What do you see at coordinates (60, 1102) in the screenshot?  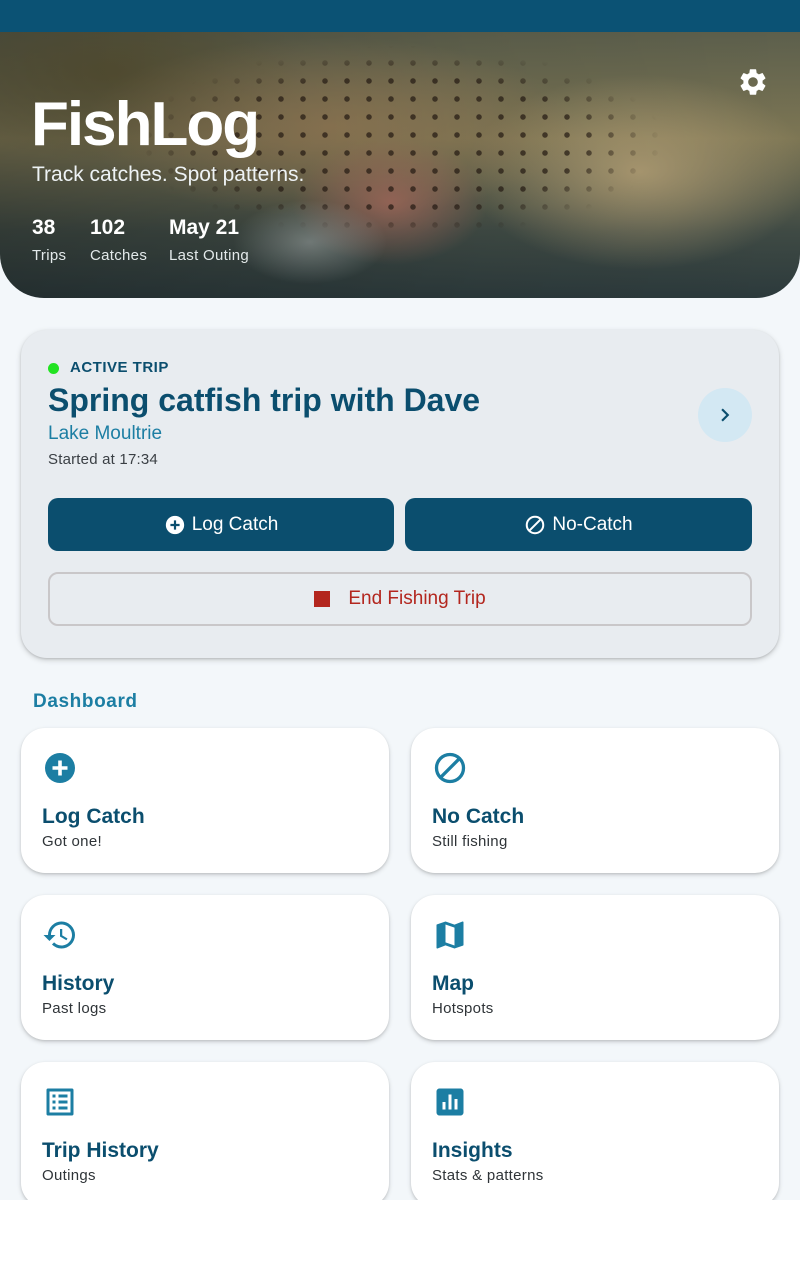 I see `list-icon` at bounding box center [60, 1102].